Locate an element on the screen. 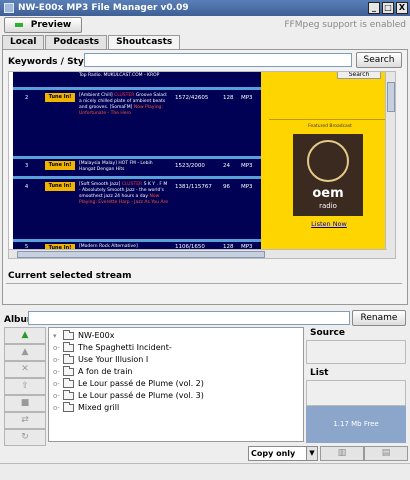  preview-label: Preview is located at coordinates (51, 25).